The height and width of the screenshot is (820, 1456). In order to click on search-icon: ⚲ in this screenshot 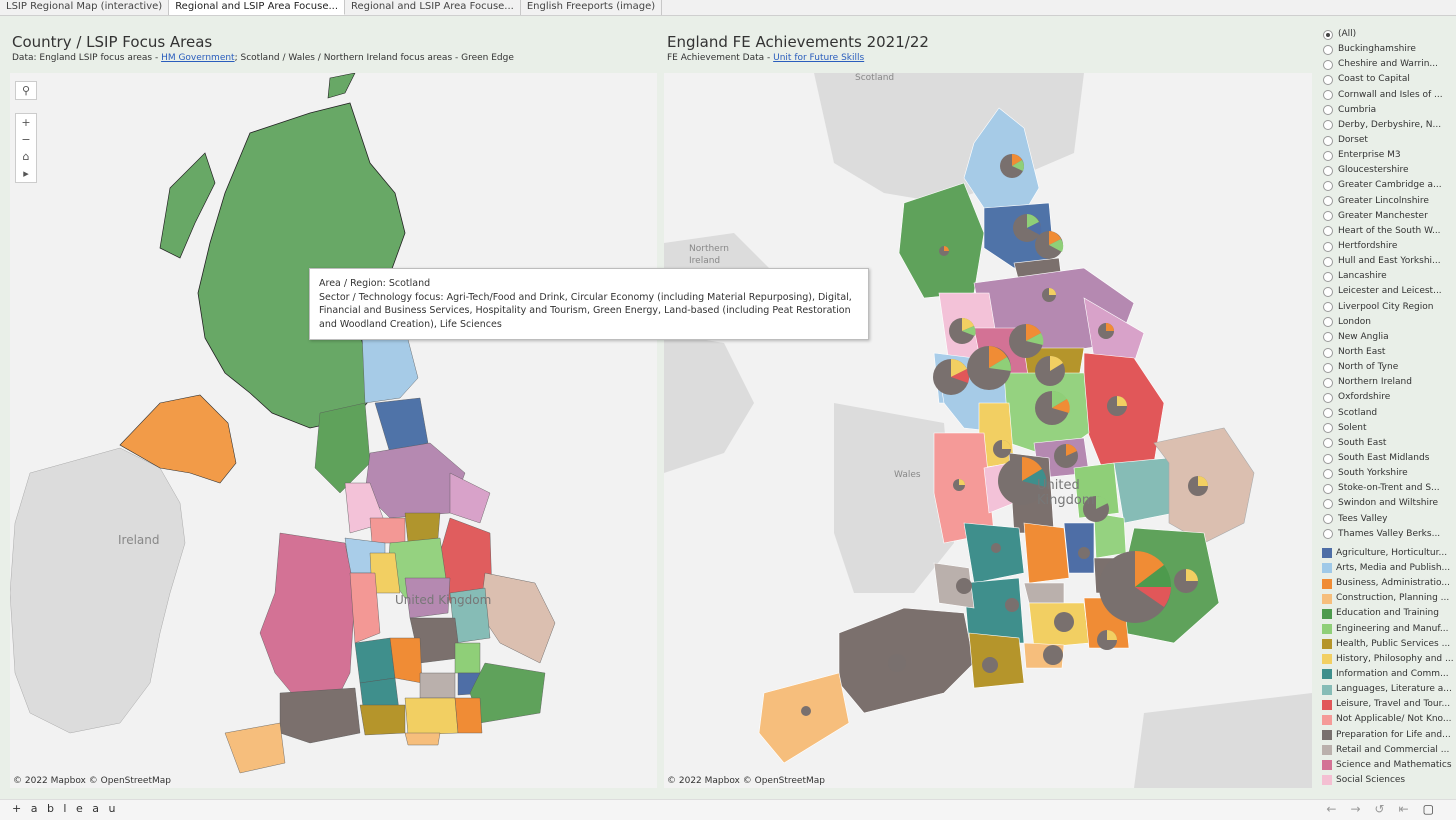, I will do `click(26, 90)`.